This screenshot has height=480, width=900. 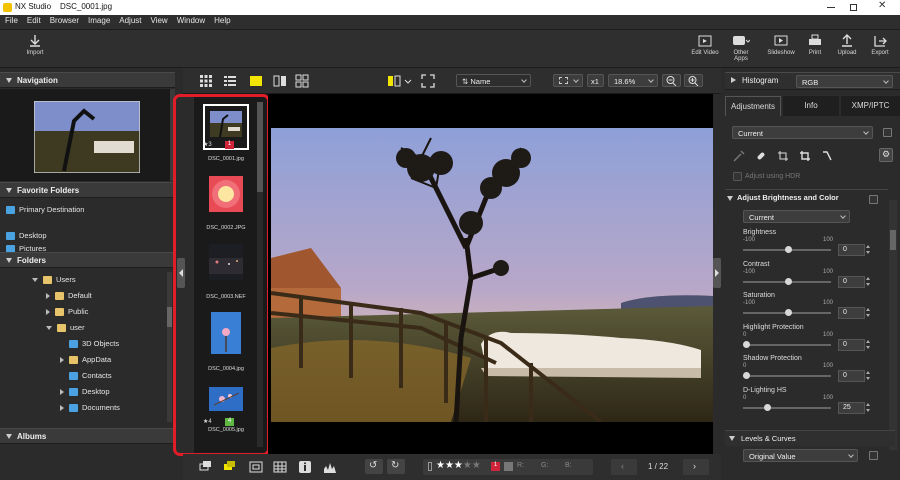 I want to click on edit-video-button: Edit Video, so click(x=705, y=45).